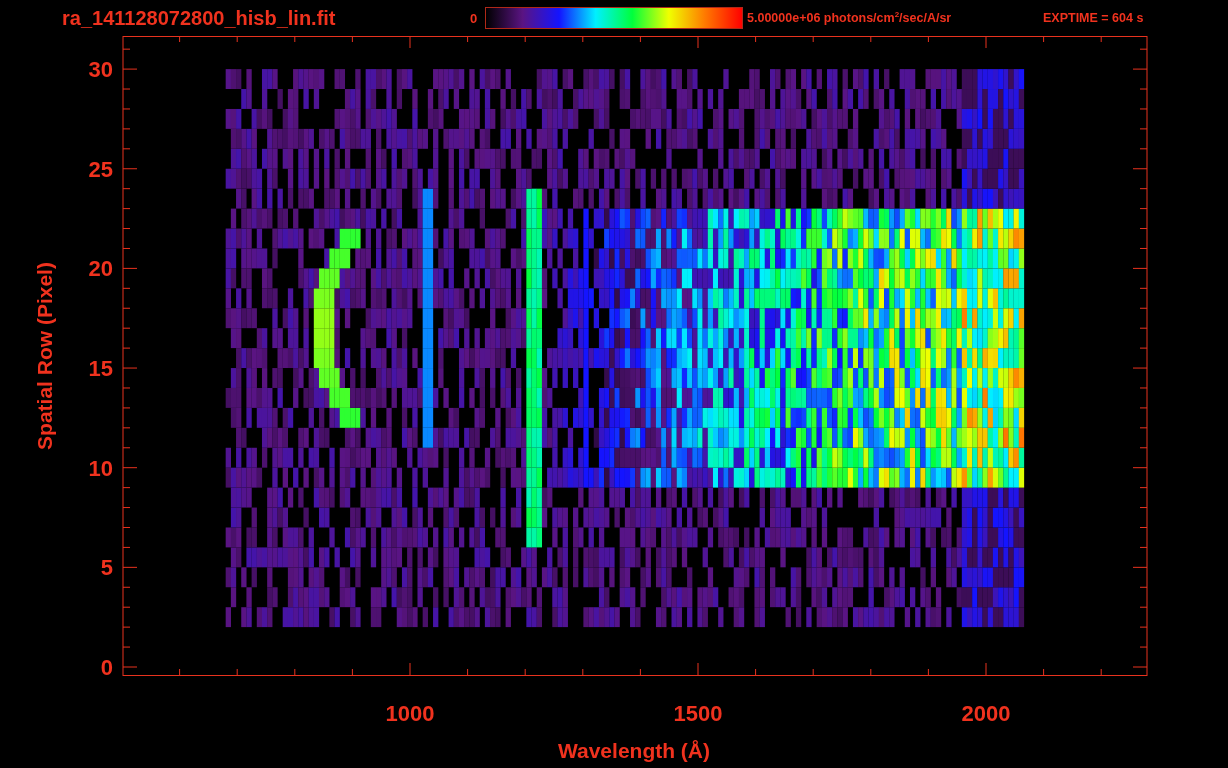 The width and height of the screenshot is (1228, 768). I want to click on x-tick-label: 1500, so click(698, 713).